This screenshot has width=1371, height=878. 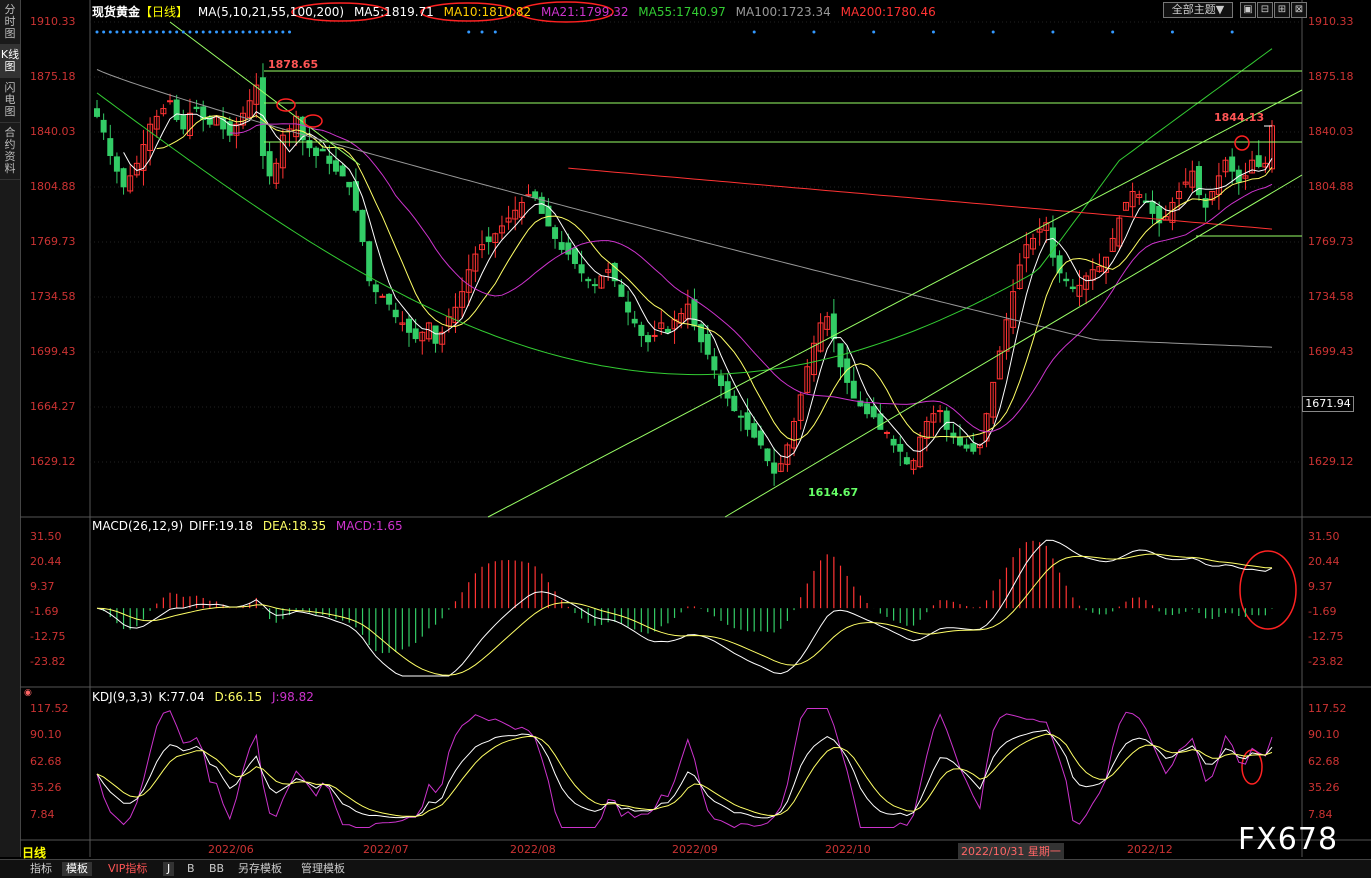 I want to click on window-close-icon: ⊠, so click(x=1299, y=10).